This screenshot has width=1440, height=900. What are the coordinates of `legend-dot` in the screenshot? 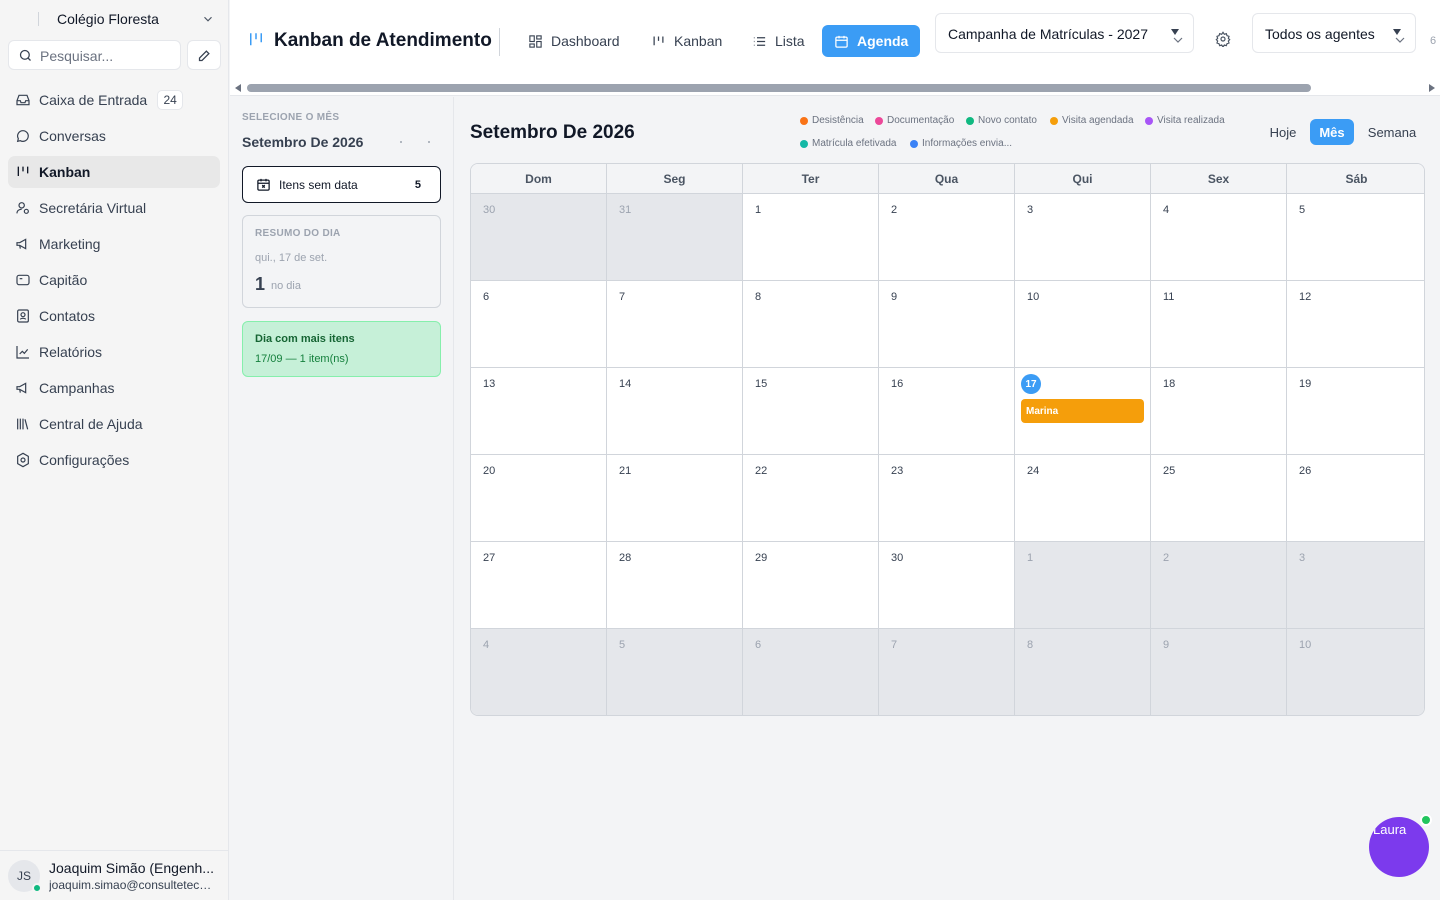 It's located at (1149, 120).